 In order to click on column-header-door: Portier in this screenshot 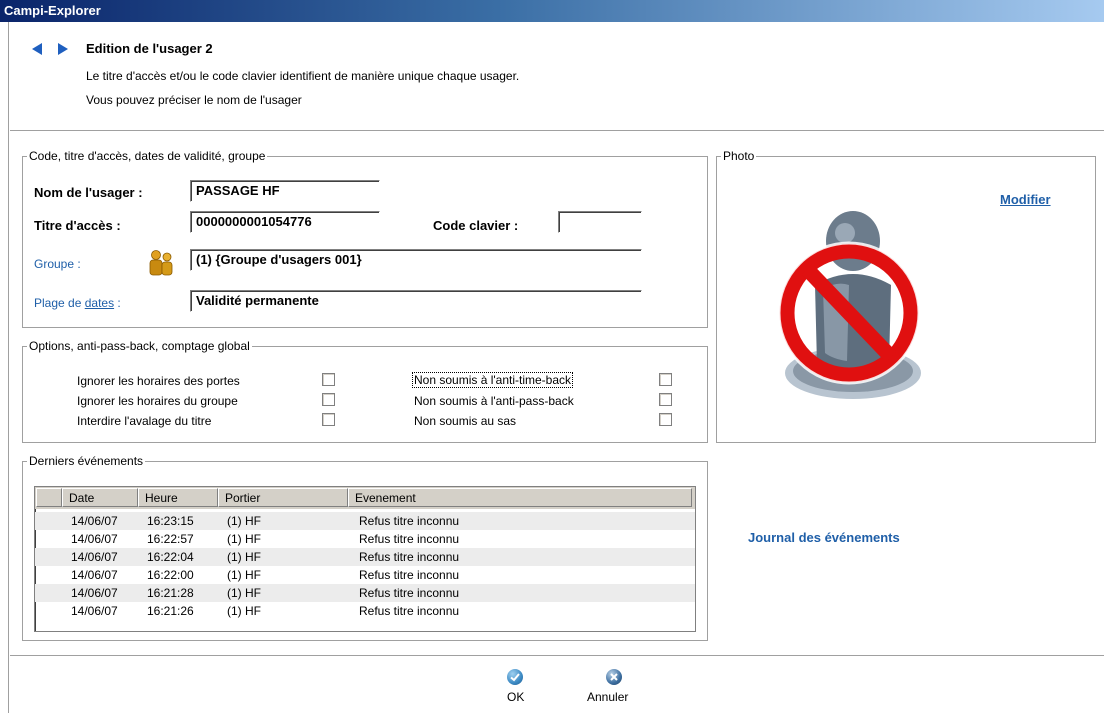, I will do `click(283, 497)`.